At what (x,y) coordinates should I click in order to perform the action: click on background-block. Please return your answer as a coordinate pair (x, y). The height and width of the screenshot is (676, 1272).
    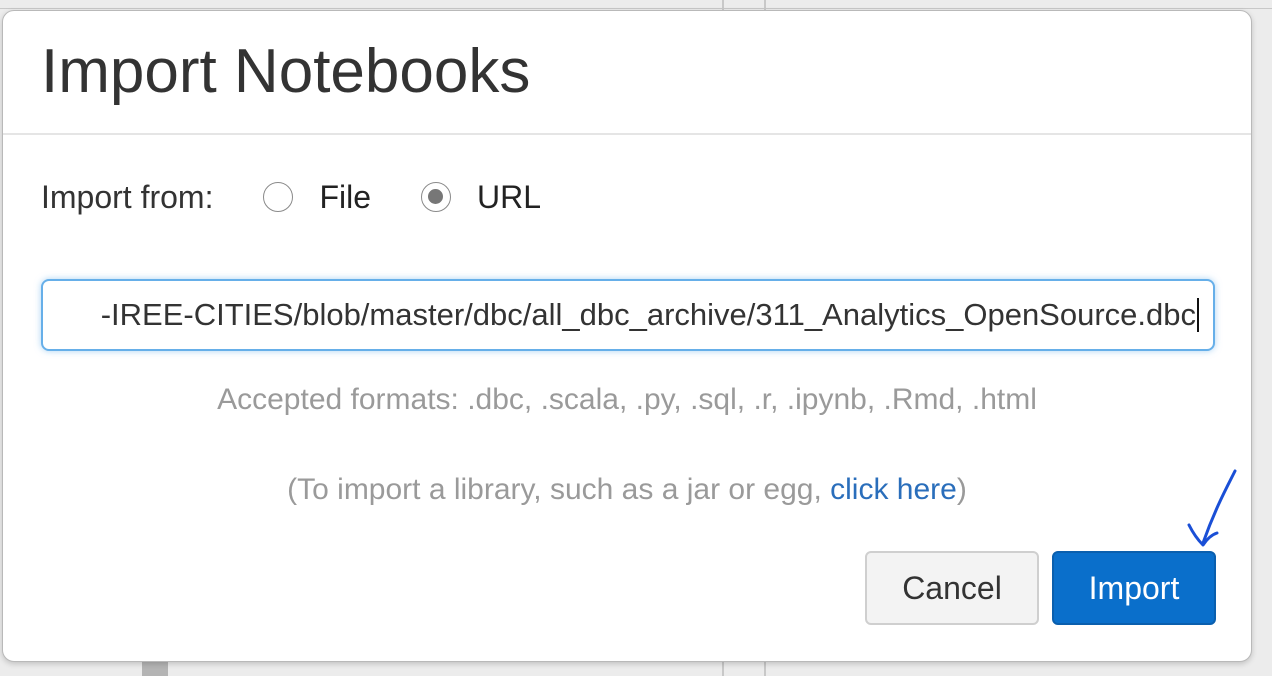
    Looking at the image, I should click on (155, 669).